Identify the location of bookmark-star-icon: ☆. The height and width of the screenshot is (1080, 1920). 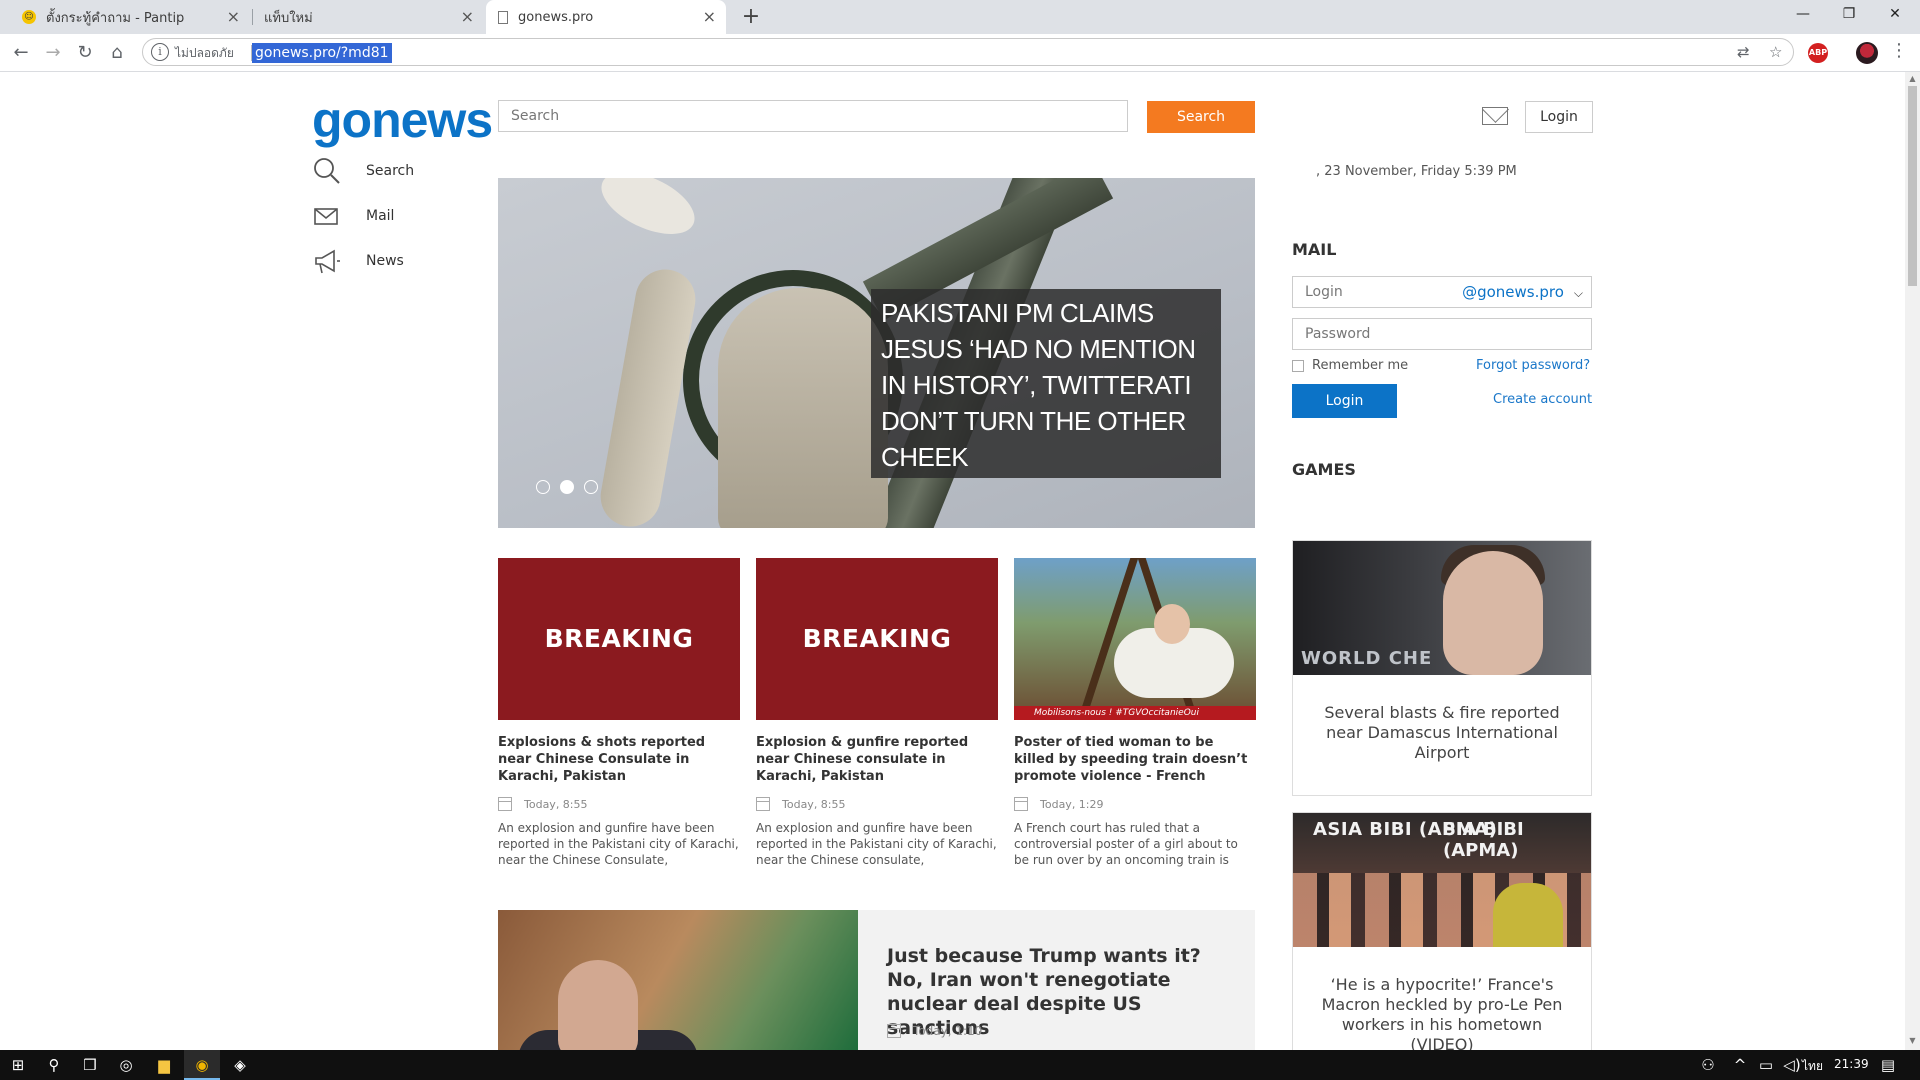
(1775, 52).